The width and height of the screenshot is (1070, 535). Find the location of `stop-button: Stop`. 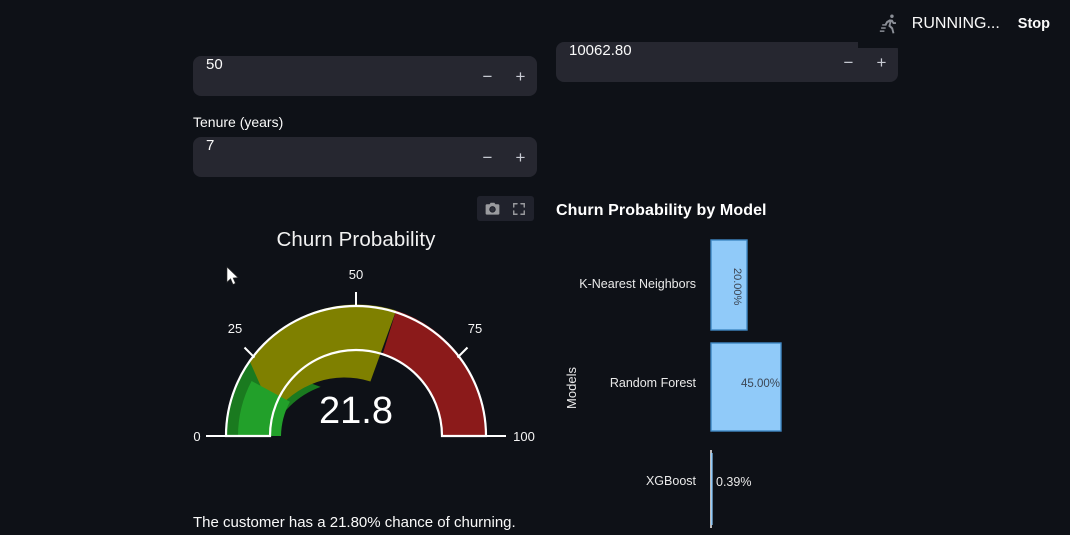

stop-button: Stop is located at coordinates (1034, 24).